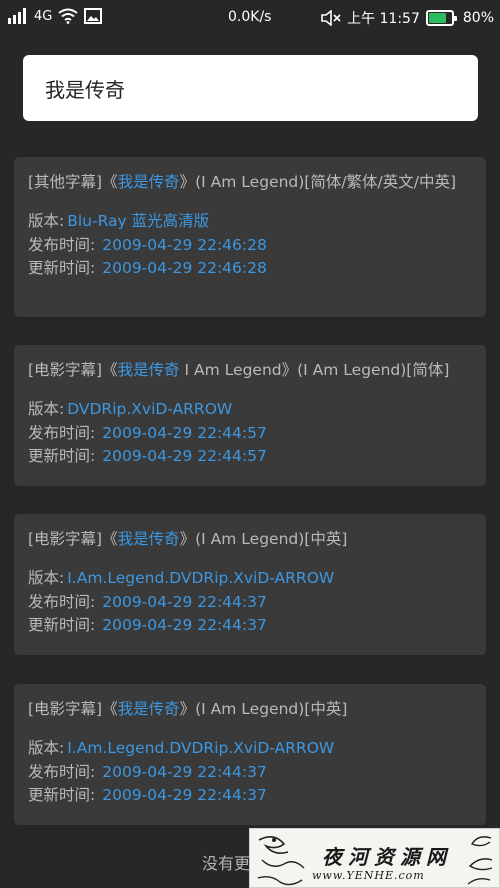 The width and height of the screenshot is (500, 888). I want to click on version-row: 版本: DVDRip.XviD-ARROW, so click(250, 410).